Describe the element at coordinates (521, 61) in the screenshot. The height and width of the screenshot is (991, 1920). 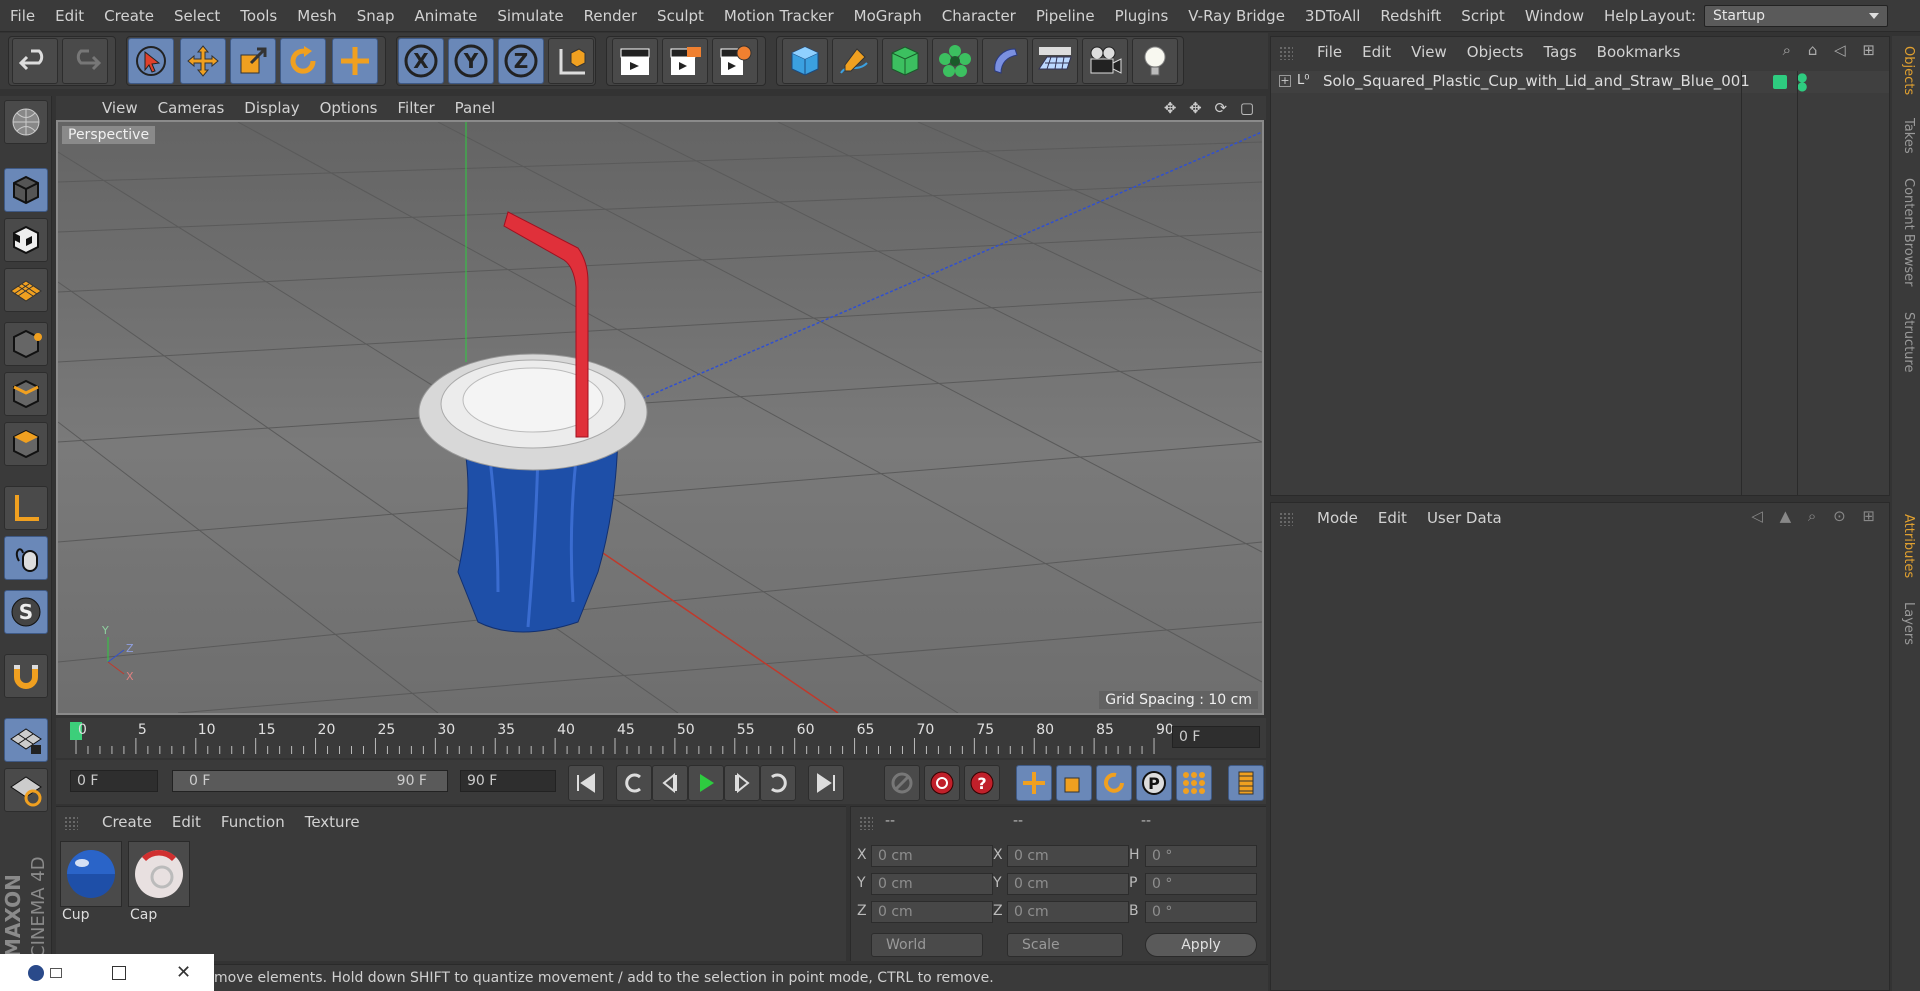
I see `z-axis-button: Z` at that location.